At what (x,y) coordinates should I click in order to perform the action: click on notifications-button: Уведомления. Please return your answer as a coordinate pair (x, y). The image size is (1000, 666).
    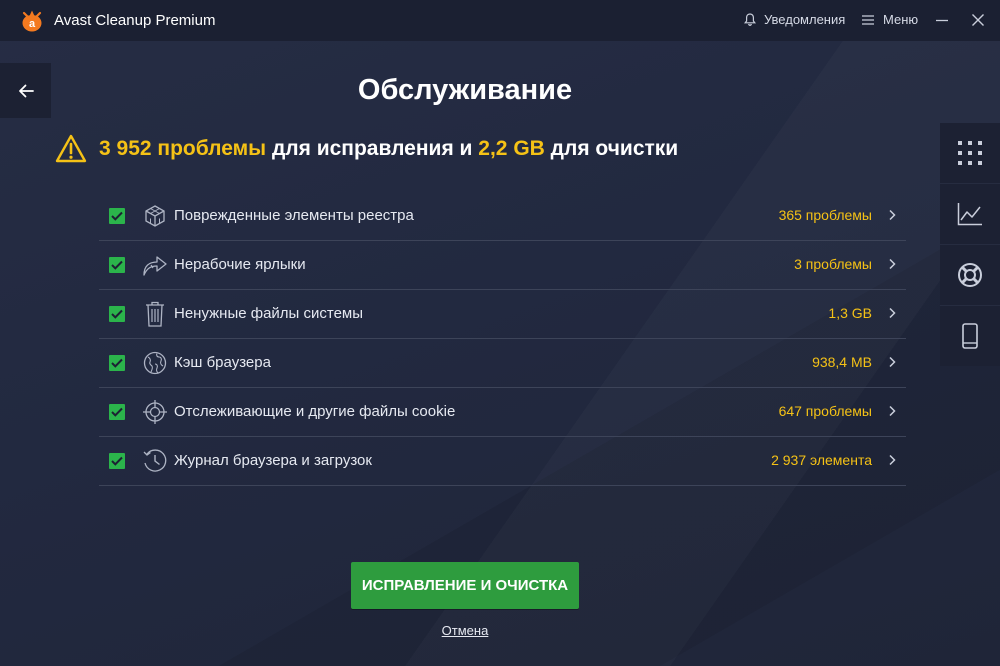
    Looking at the image, I should click on (794, 19).